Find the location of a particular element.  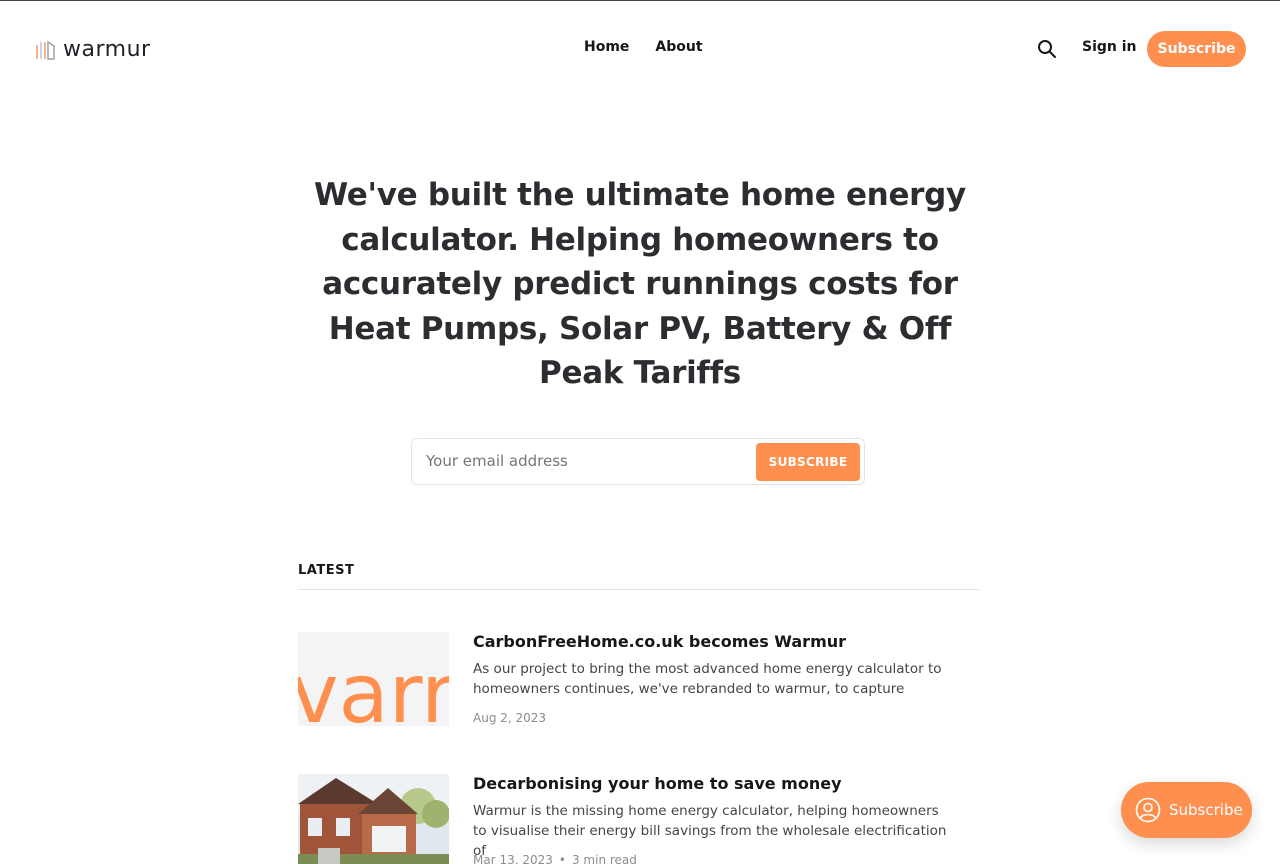

post-date: Aug 2, 2023 is located at coordinates (510, 718).